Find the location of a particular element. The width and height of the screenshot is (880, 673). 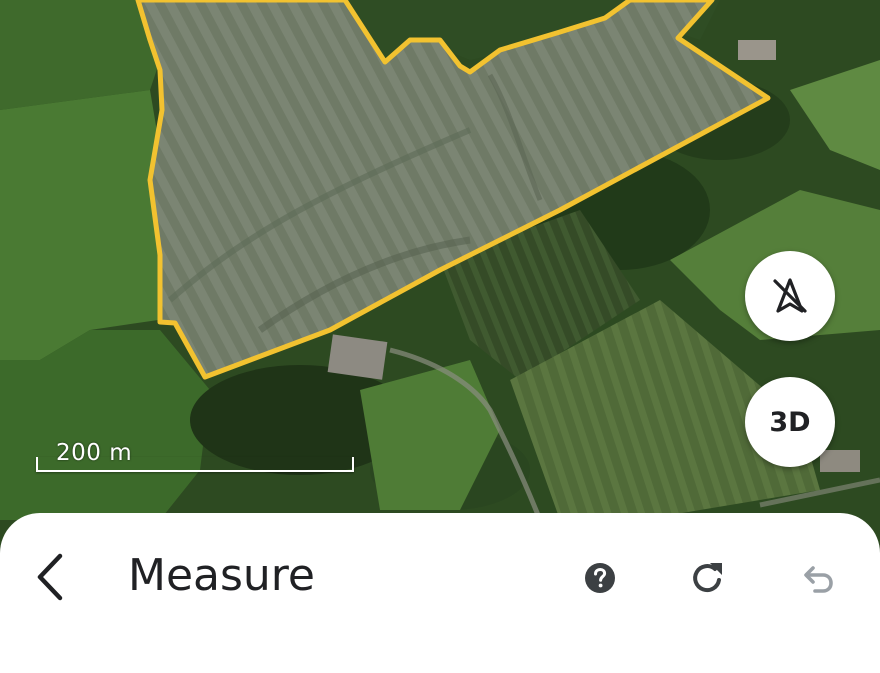

page-title: Measure is located at coordinates (221, 575).